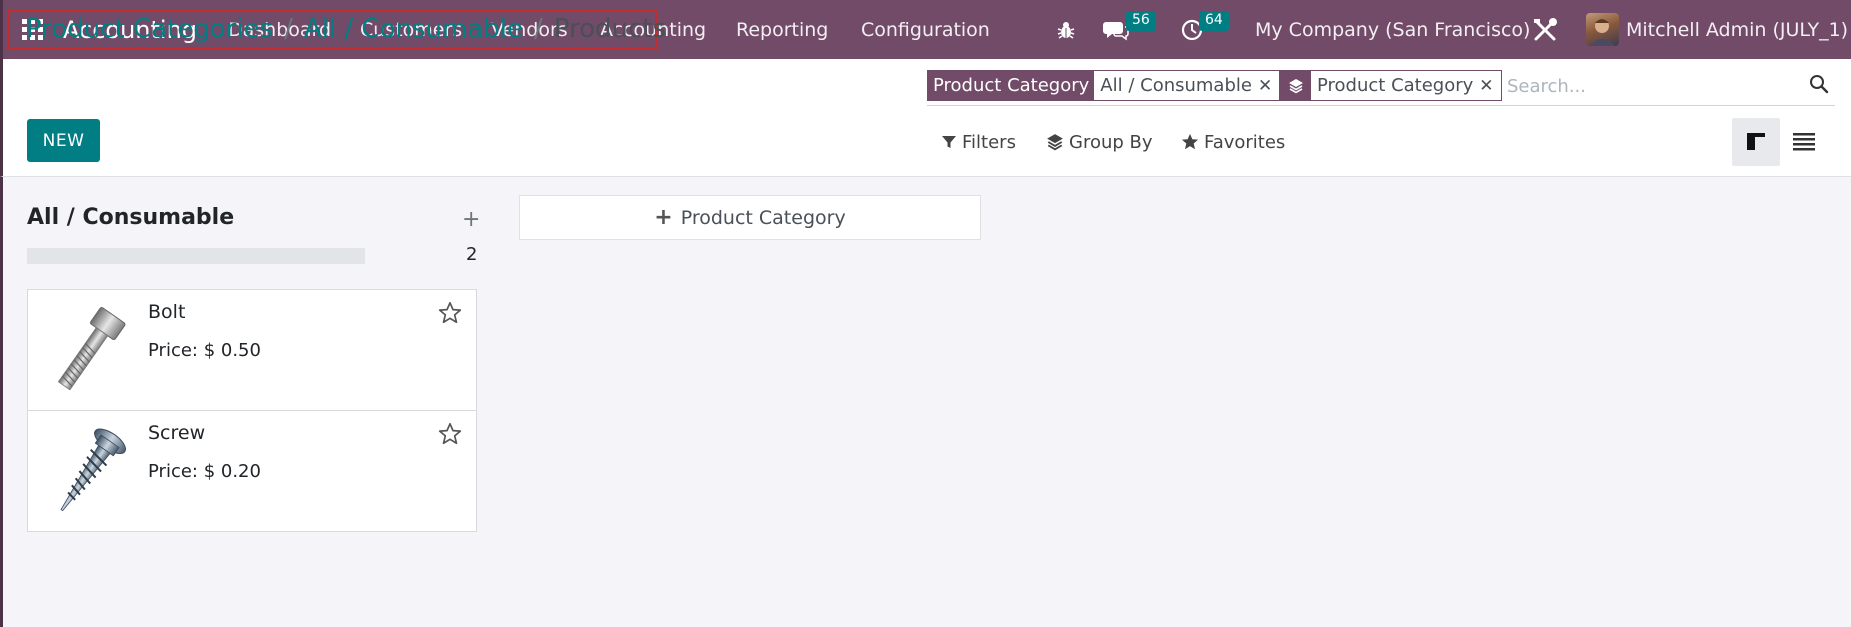 The image size is (1851, 627). Describe the element at coordinates (472, 254) in the screenshot. I see `group-record-count: 2` at that location.